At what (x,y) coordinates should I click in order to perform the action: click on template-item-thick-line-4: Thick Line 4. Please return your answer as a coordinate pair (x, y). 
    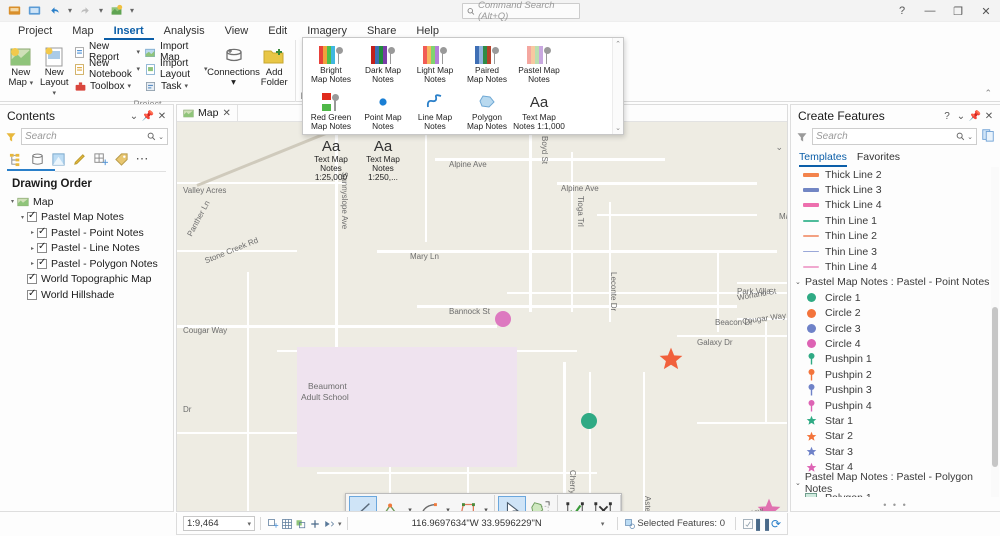
    Looking at the image, I should click on (895, 205).